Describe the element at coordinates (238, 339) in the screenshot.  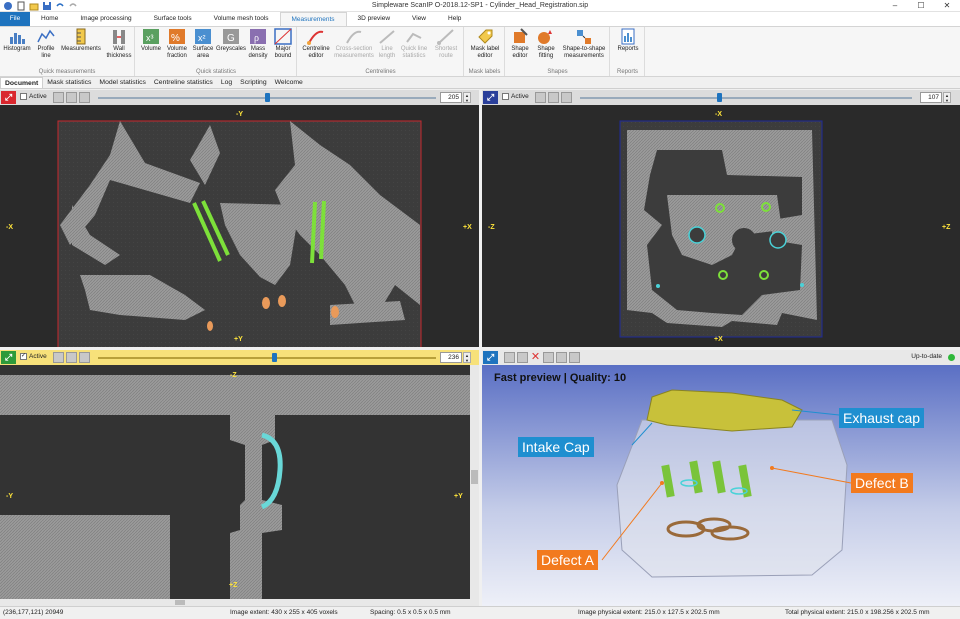
I see `axis-label-bottom: +Y` at that location.